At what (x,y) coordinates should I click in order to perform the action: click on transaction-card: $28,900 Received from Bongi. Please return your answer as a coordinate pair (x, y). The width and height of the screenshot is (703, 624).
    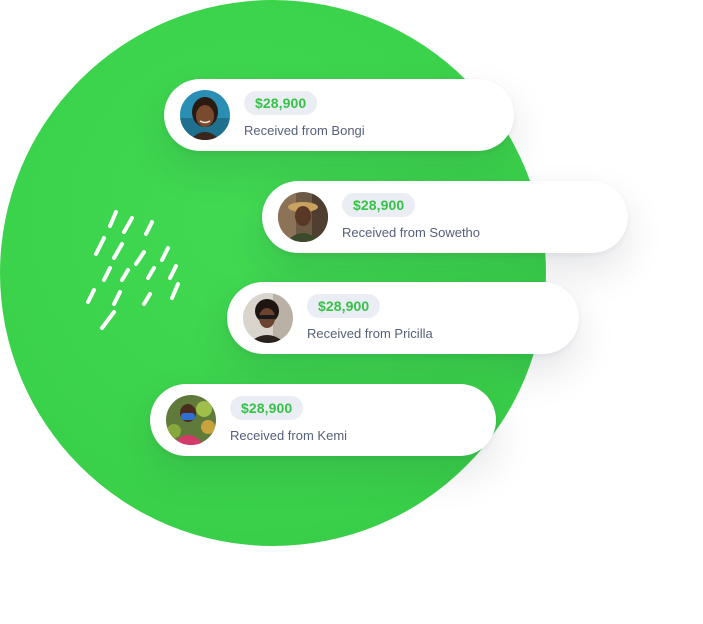
    Looking at the image, I should click on (339, 115).